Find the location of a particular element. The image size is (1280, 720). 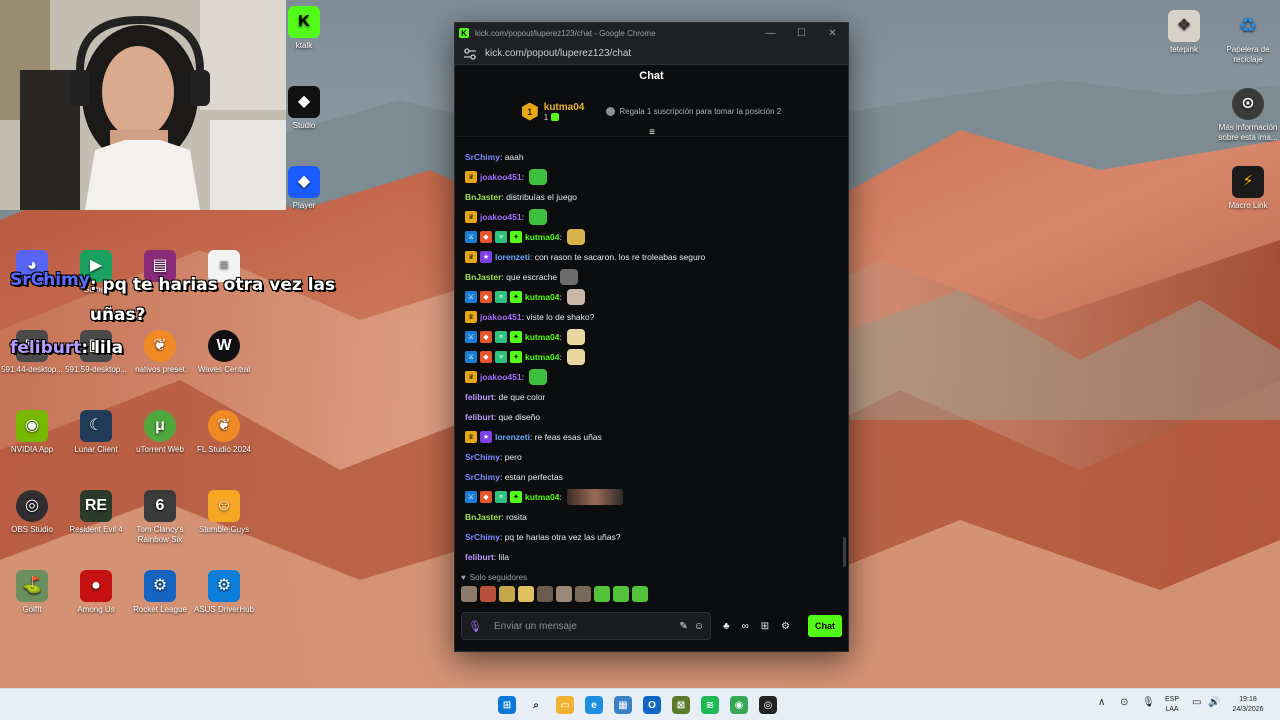

tray-chevron-icon: ∧ is located at coordinates (1101, 703).